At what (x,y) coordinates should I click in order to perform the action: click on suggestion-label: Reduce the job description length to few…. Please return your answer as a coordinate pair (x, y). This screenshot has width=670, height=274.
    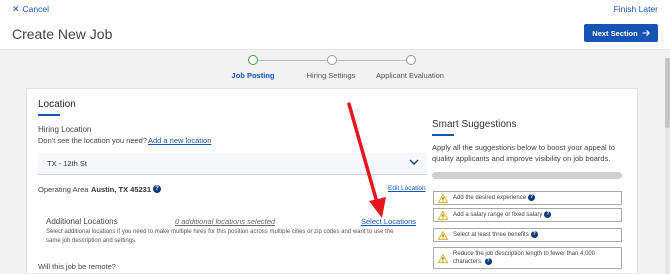
    Looking at the image, I should click on (524, 258).